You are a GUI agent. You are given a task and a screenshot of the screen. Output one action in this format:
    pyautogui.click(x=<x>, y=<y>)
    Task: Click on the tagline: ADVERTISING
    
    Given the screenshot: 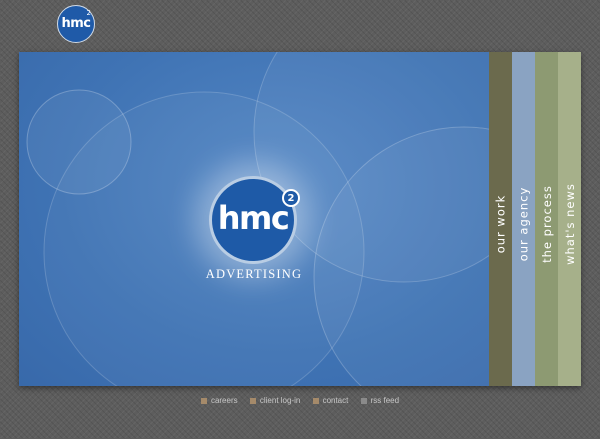 What is the action you would take?
    pyautogui.click(x=254, y=274)
    